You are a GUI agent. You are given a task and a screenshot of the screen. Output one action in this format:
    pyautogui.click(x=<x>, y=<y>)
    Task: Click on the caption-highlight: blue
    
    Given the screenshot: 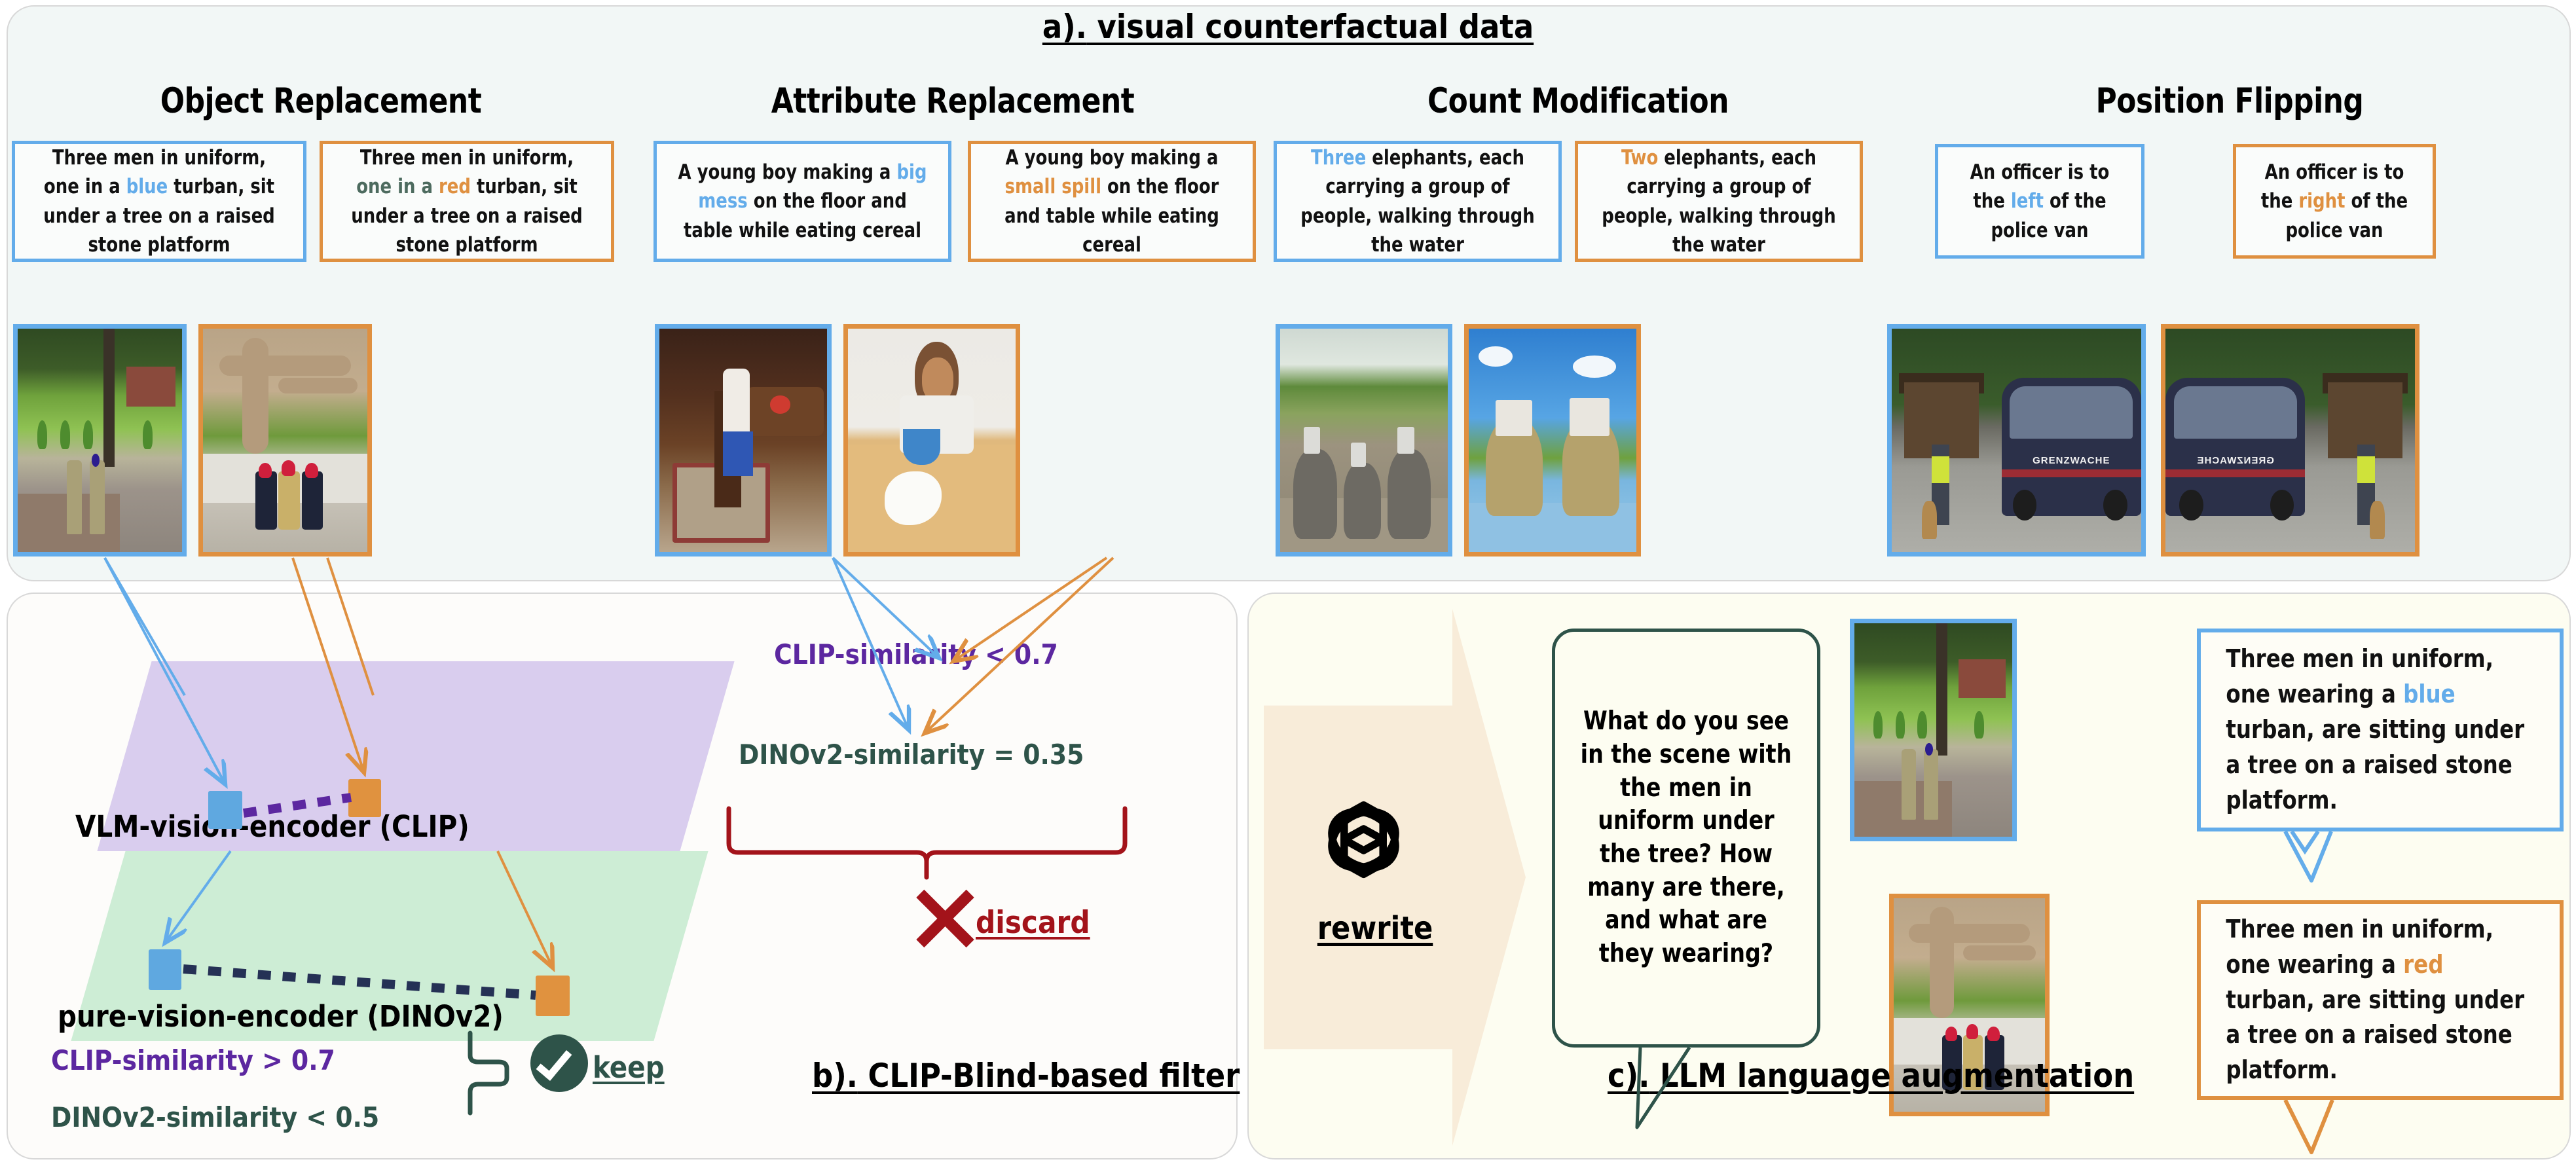 What is the action you would take?
    pyautogui.click(x=147, y=187)
    